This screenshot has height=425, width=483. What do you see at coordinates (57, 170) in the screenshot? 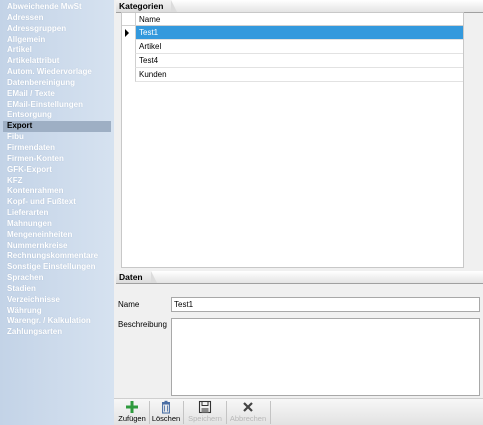
I see `sidebar-item-gfk-export: GFK-Export` at bounding box center [57, 170].